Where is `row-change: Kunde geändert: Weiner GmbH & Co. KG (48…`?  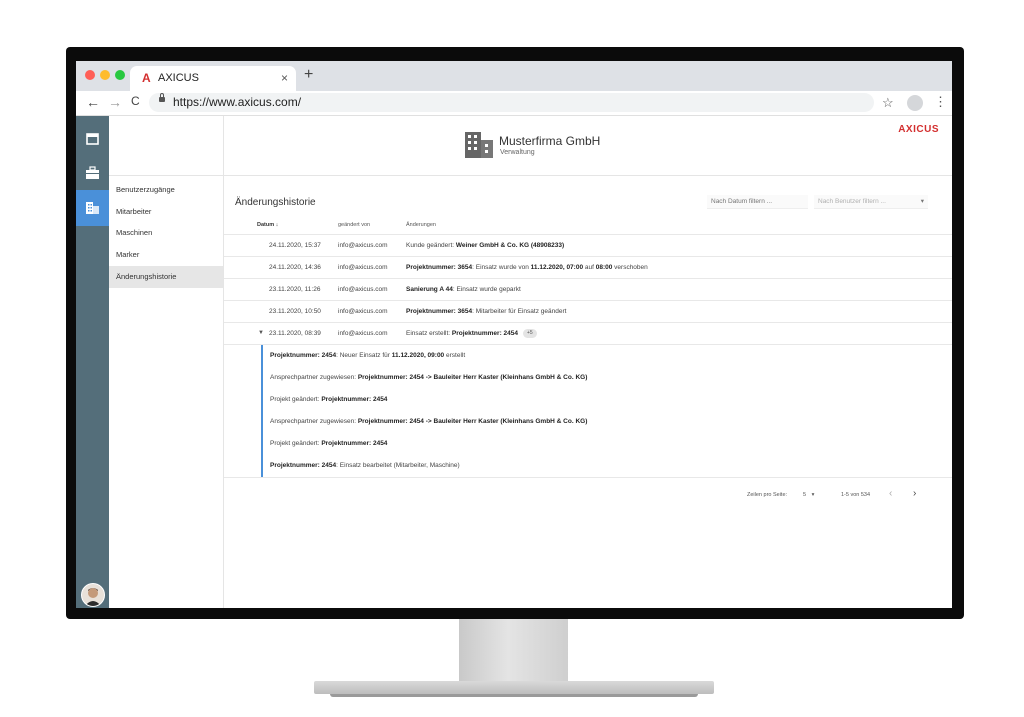 row-change: Kunde geändert: Weiner GmbH & Co. KG (48… is located at coordinates (485, 245).